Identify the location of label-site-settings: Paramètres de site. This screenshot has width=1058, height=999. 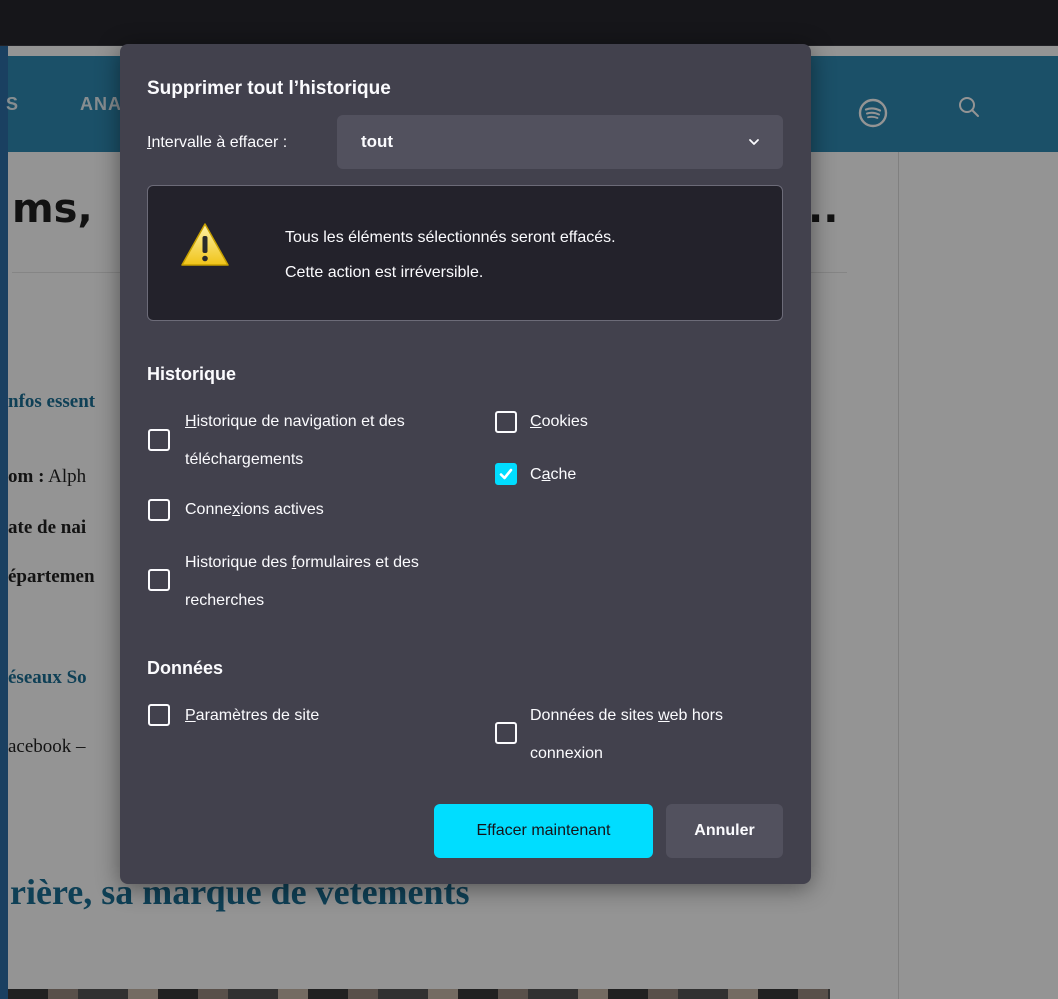
(252, 716).